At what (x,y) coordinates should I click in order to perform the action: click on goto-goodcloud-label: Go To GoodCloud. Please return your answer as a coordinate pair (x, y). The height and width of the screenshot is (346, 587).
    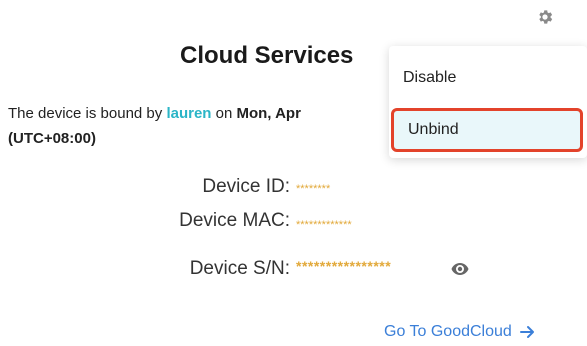
    Looking at the image, I should click on (448, 331).